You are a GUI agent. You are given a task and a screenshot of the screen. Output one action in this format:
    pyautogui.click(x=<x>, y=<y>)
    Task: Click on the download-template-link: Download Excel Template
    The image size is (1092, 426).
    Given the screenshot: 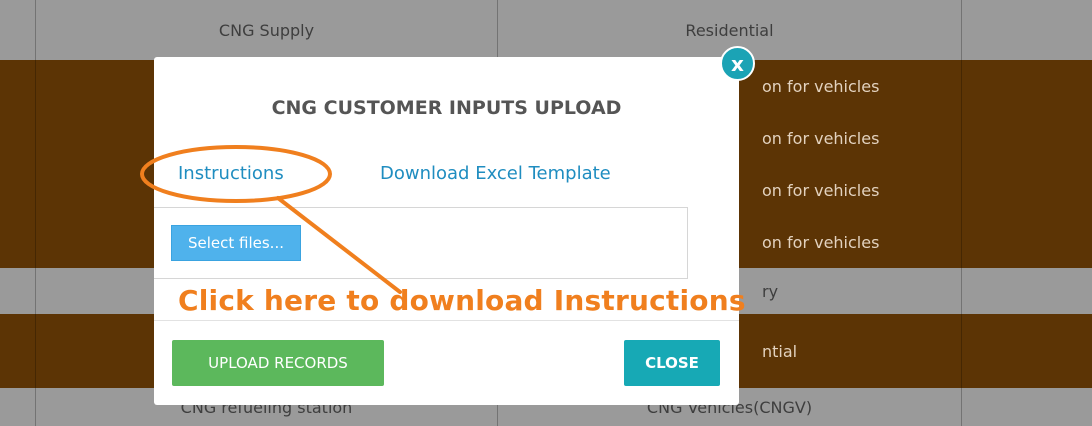 What is the action you would take?
    pyautogui.click(x=495, y=173)
    